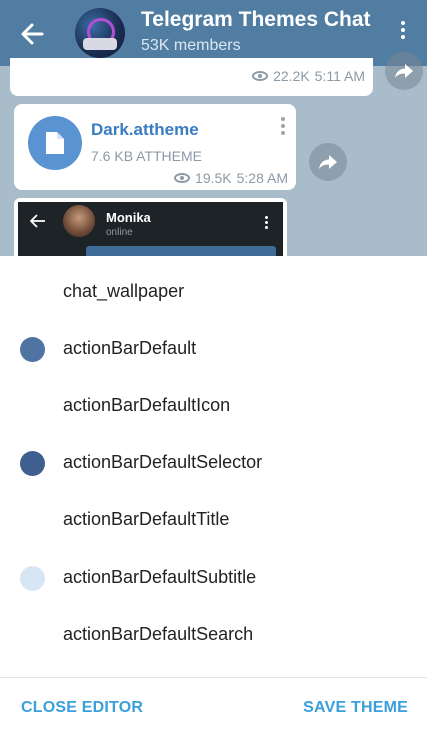 The height and width of the screenshot is (736, 427). I want to click on file-name: Dark.attheme, so click(145, 130).